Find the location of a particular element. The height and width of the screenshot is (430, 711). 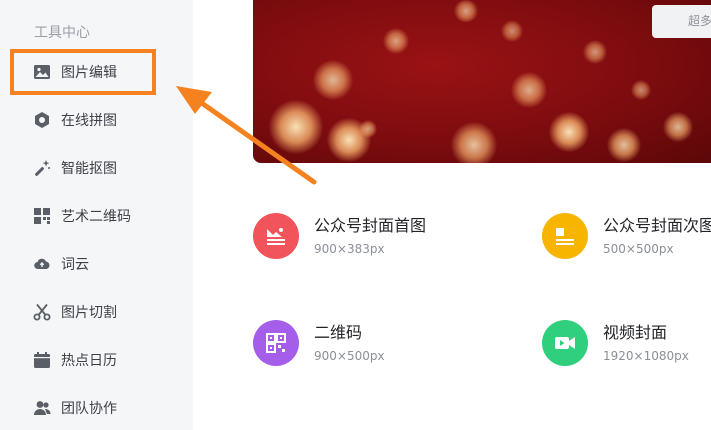

team-icon is located at coordinates (42, 408).